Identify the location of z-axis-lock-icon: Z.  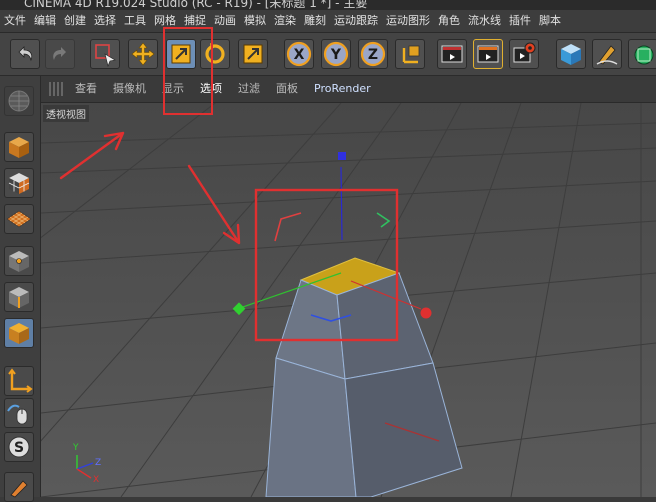
(373, 54).